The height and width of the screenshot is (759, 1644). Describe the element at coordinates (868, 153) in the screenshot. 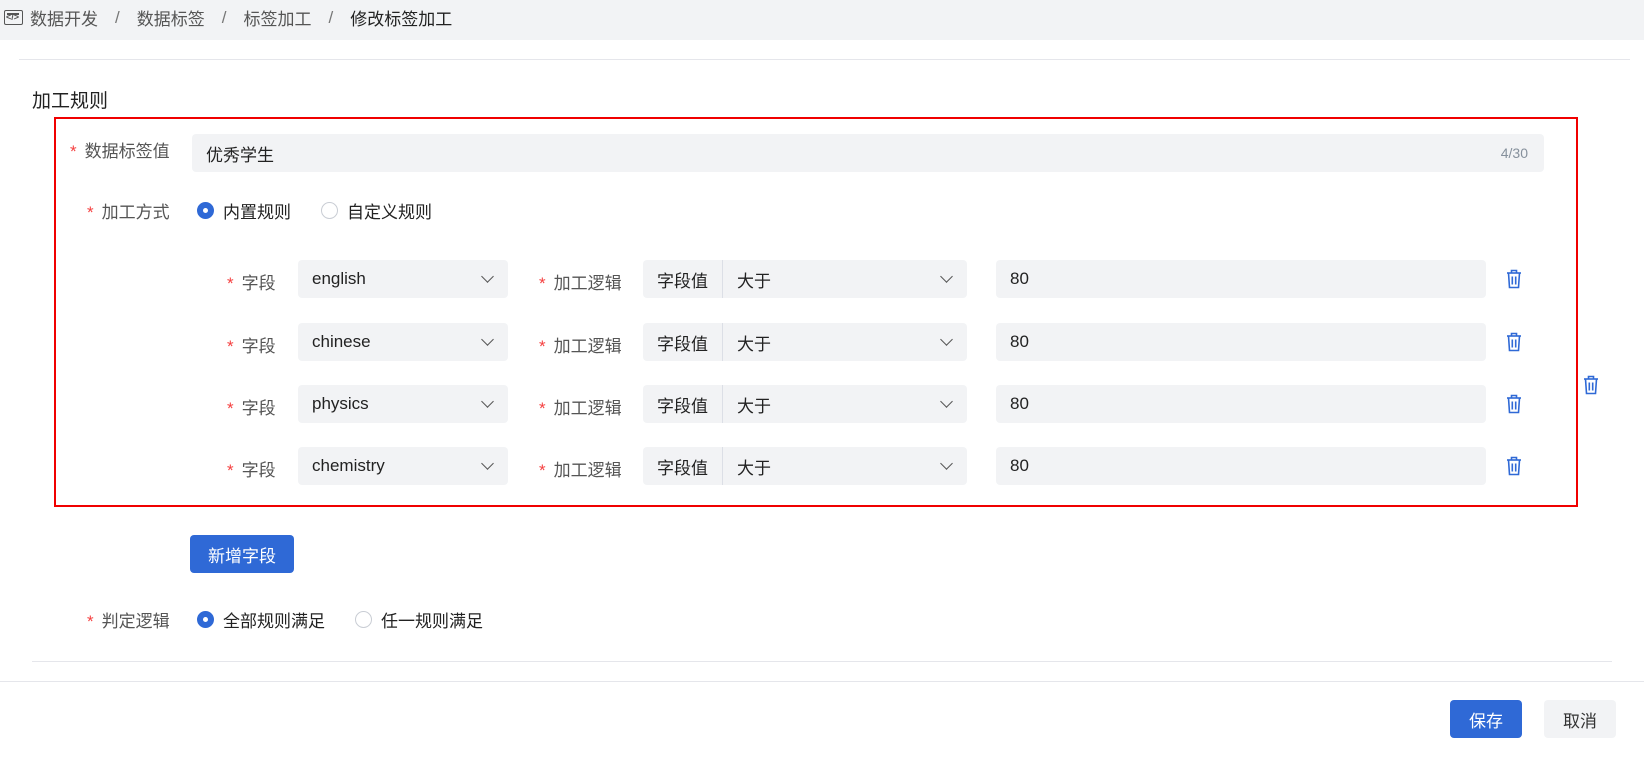

I see `tag-value-input: 优秀学生 4/30` at that location.